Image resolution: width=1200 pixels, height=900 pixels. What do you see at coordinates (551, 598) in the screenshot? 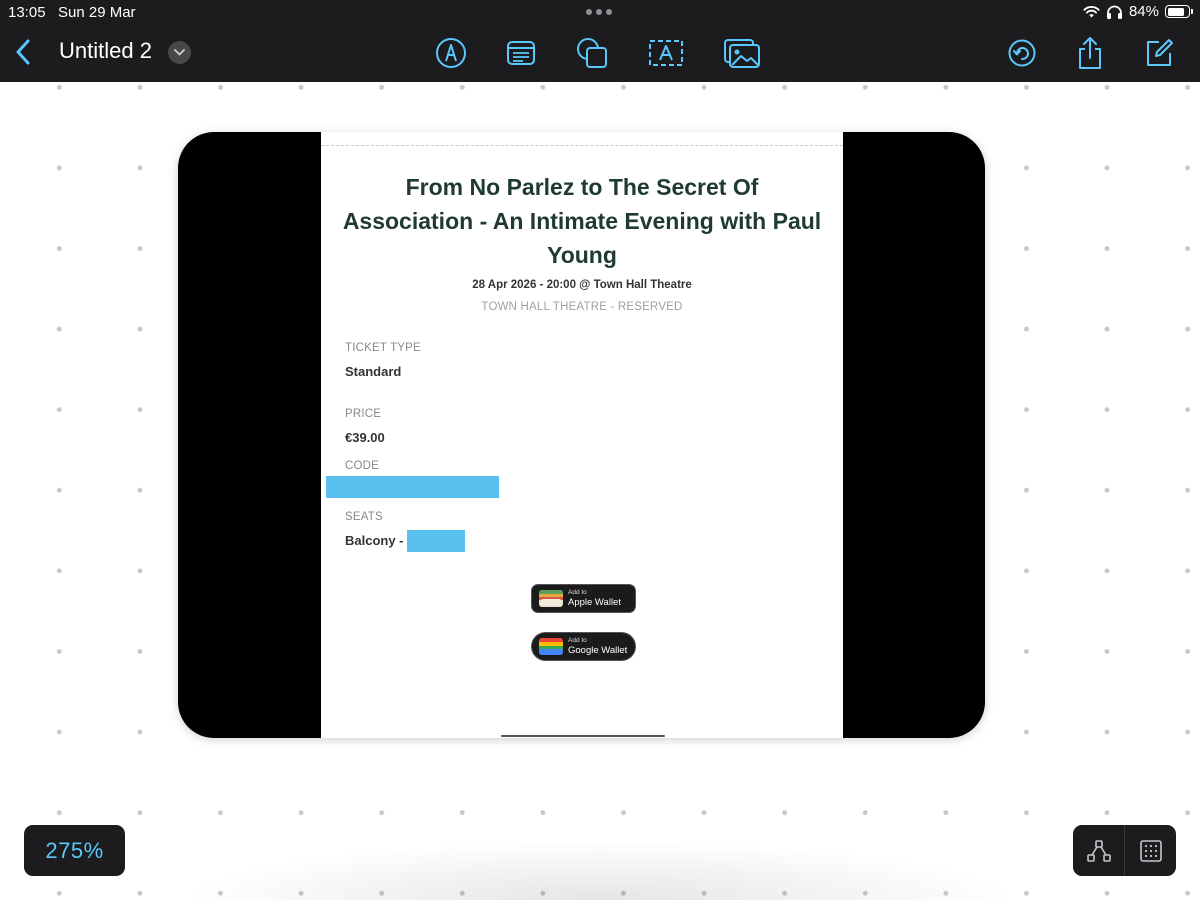
I see `apple-wallet-icon` at bounding box center [551, 598].